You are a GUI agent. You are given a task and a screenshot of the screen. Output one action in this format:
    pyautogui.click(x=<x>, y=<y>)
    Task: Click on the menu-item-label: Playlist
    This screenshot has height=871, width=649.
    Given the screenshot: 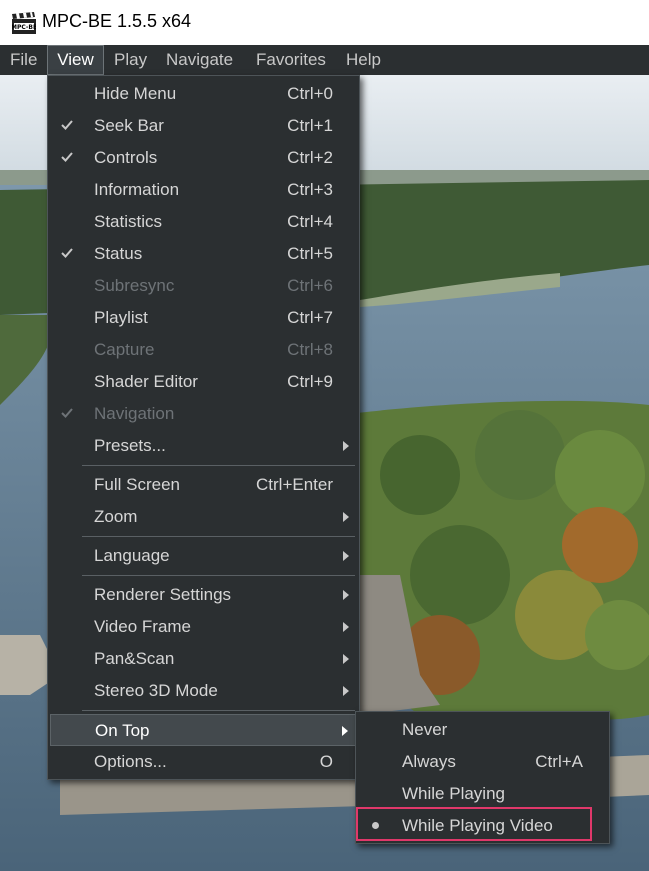 What is the action you would take?
    pyautogui.click(x=121, y=317)
    